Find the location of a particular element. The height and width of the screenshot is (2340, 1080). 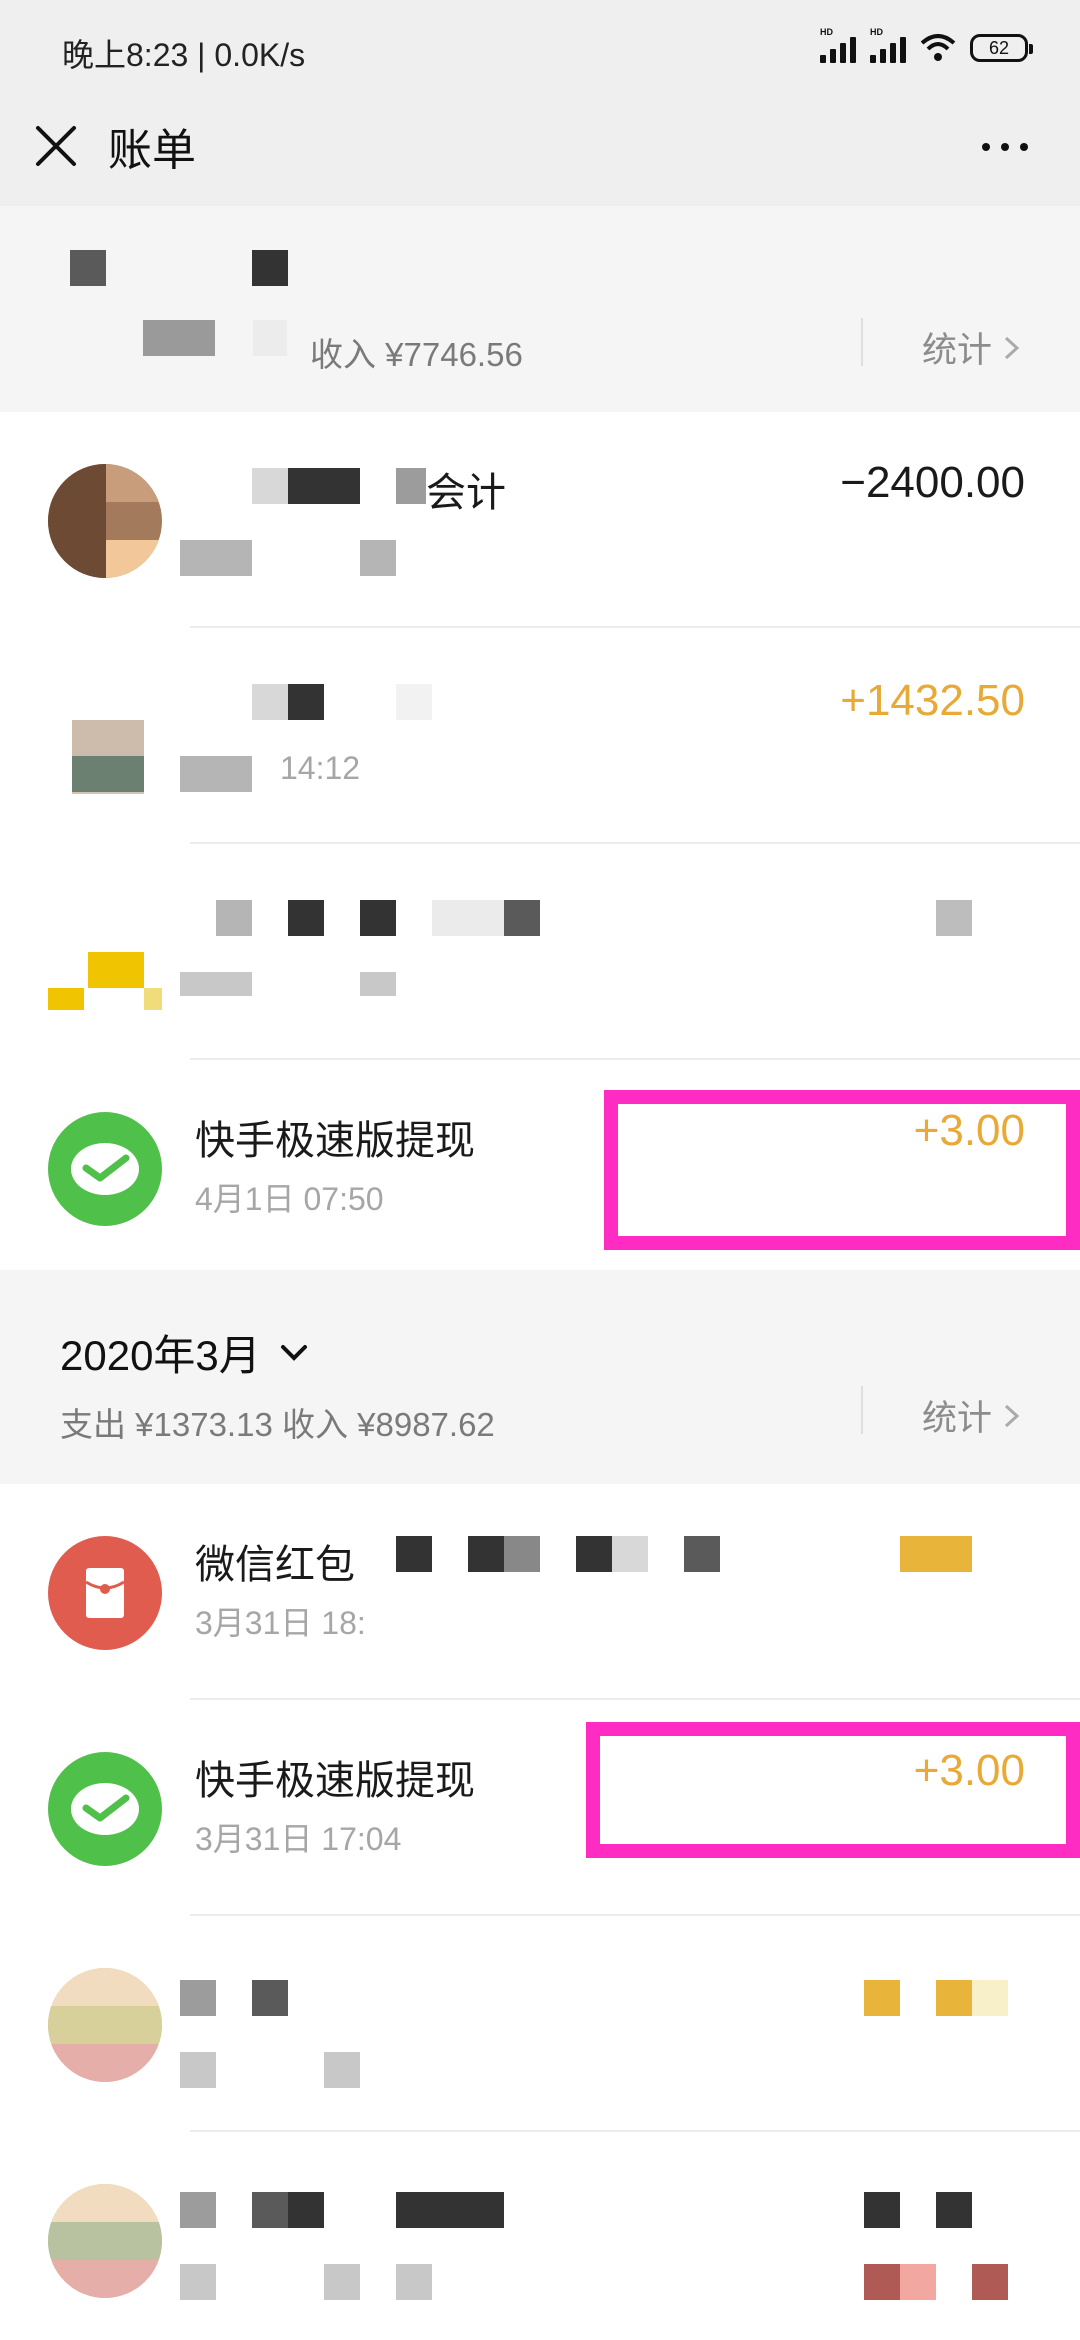

red-packet-avatar is located at coordinates (105, 1593).